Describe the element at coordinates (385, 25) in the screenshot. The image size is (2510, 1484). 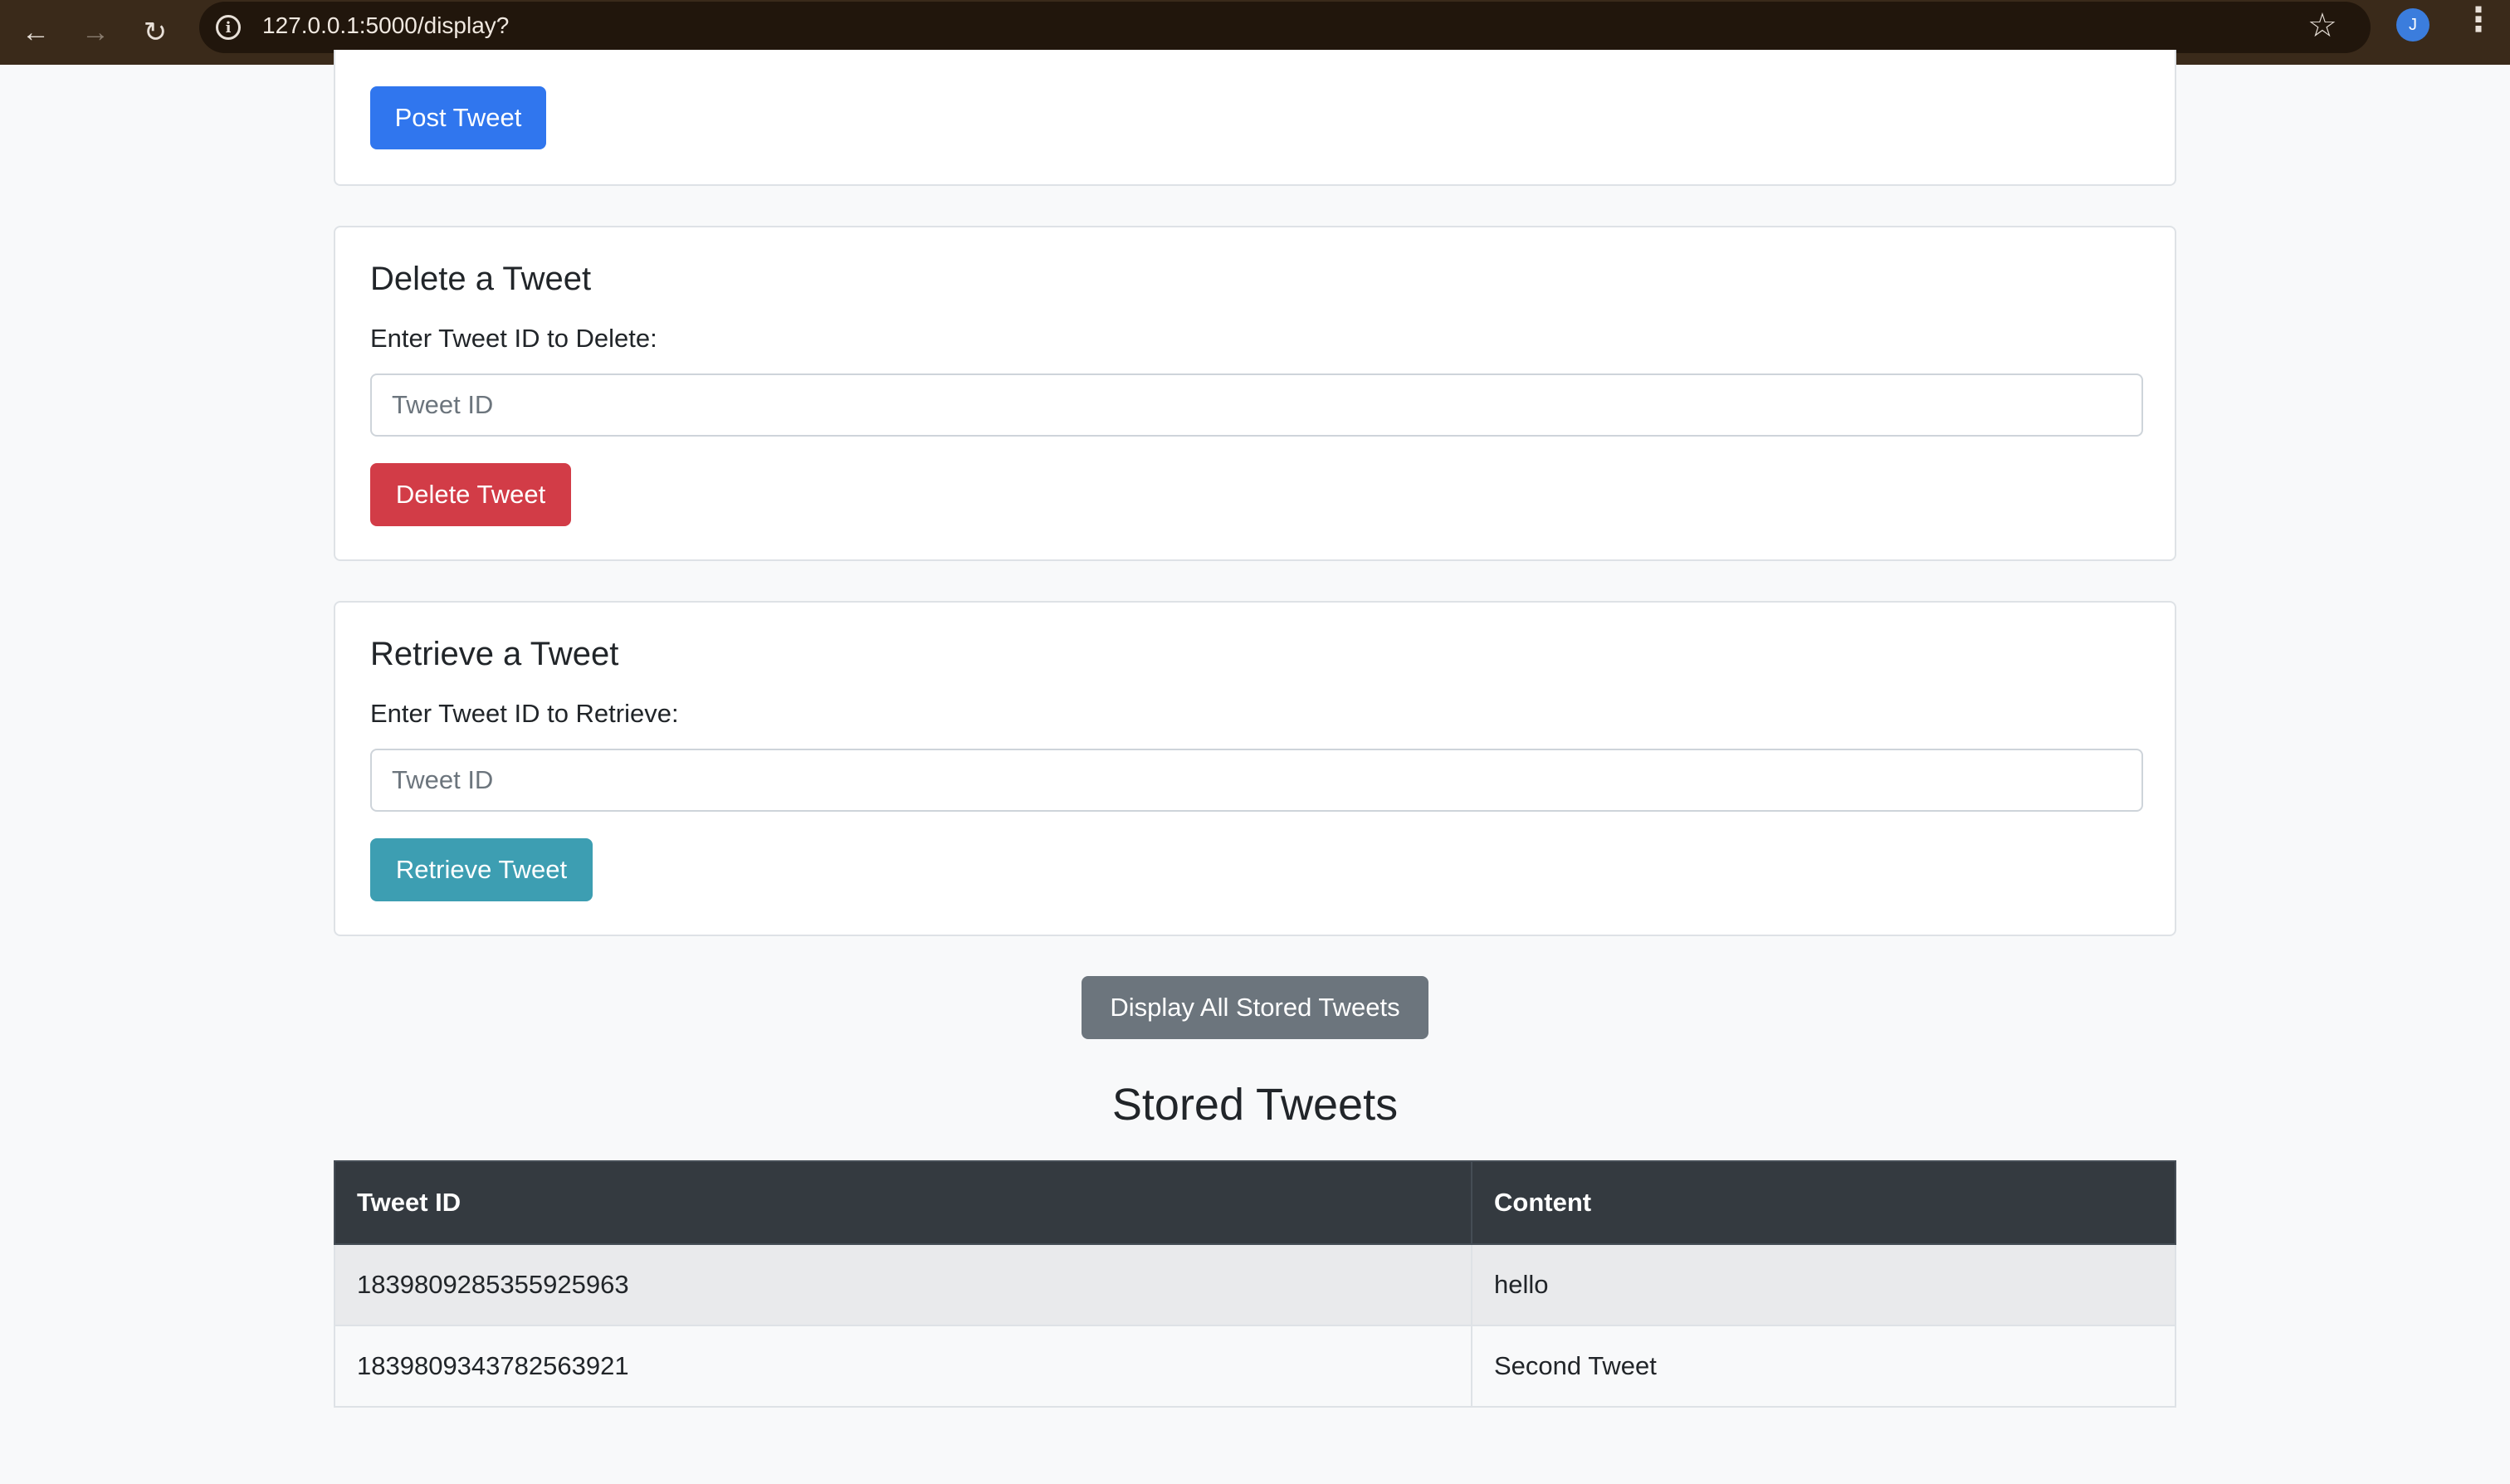
I see `url-text: 127.0.0.1:5000/display?` at that location.